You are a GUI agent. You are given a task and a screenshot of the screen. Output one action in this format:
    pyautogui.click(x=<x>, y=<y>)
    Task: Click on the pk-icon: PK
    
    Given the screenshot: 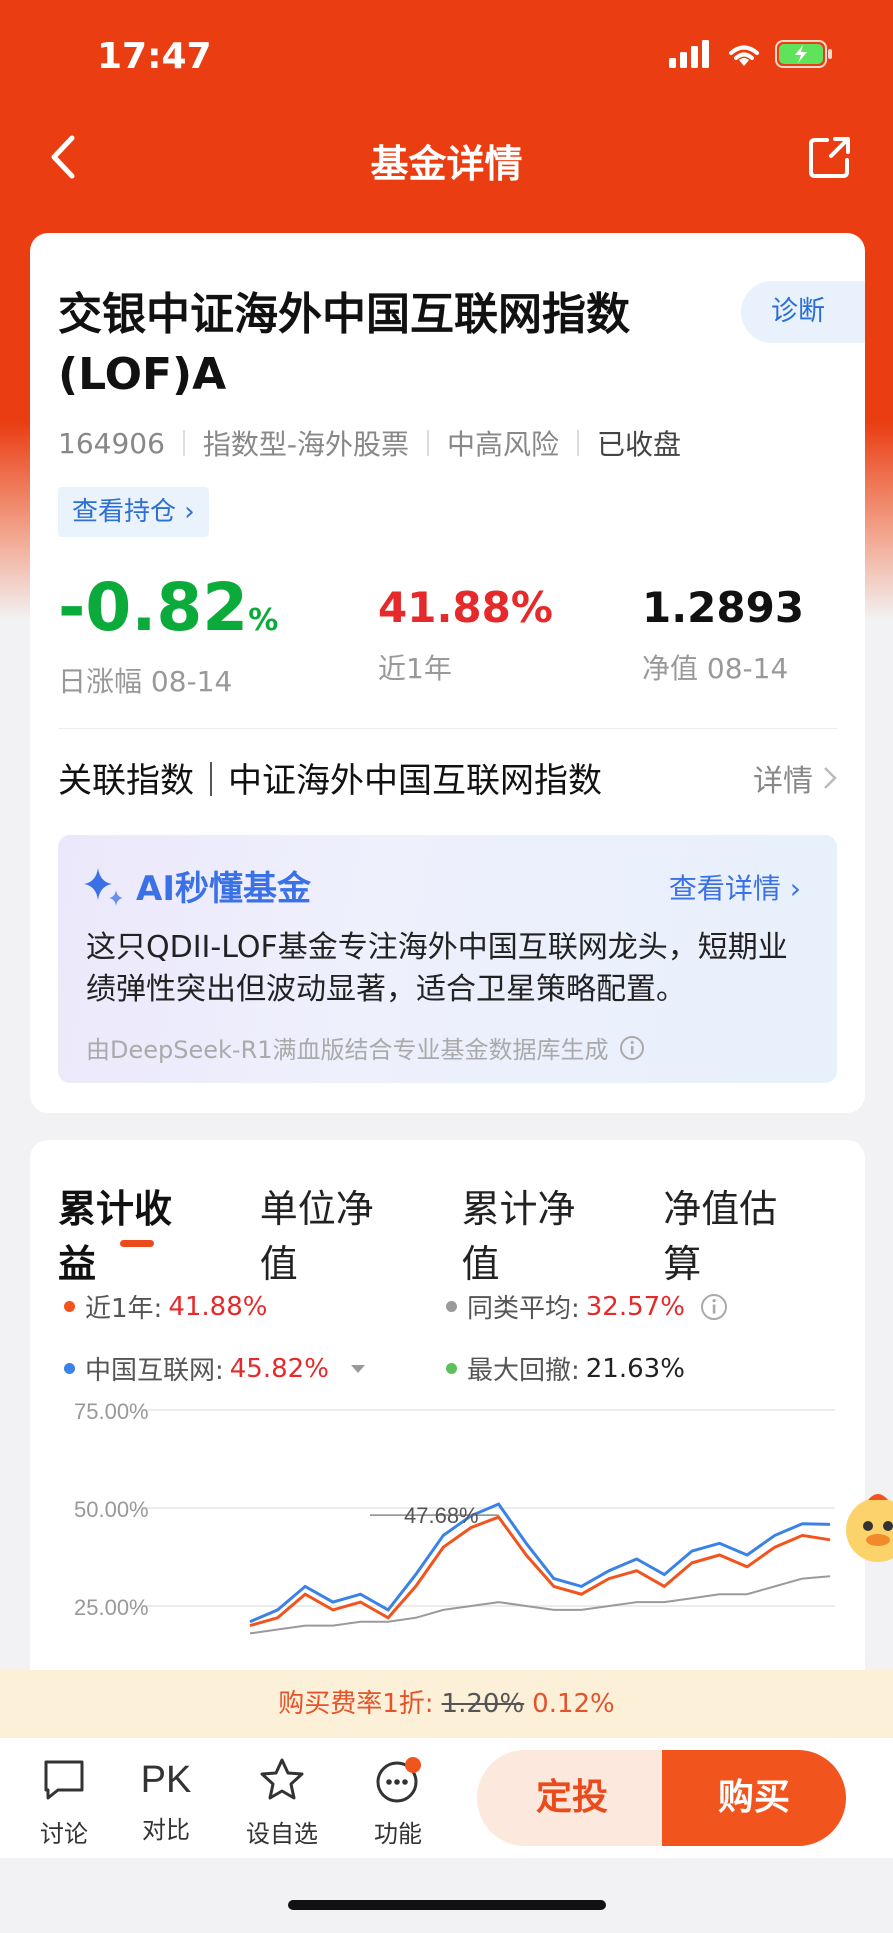 What is the action you would take?
    pyautogui.click(x=166, y=1780)
    